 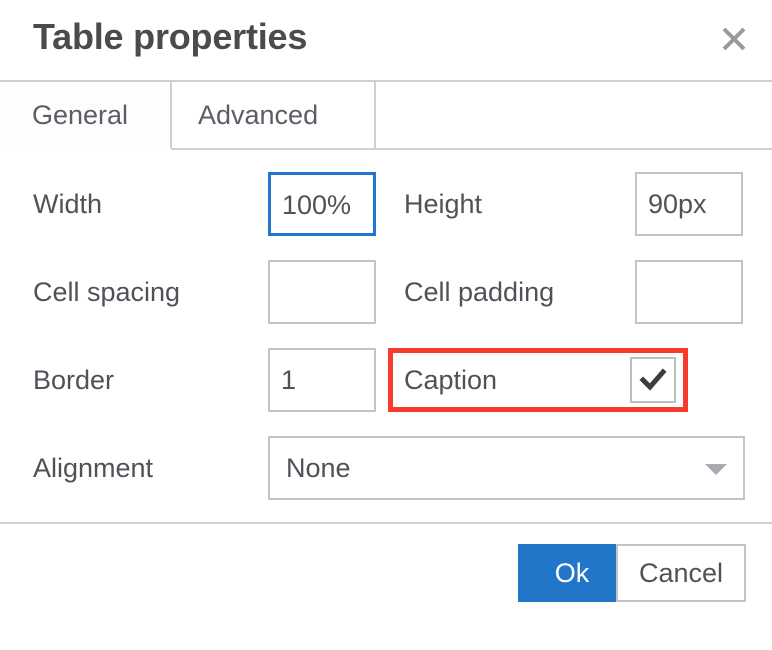 I want to click on row-cell-spacing-padding: Cell spacing Cell padding, so click(x=386, y=292).